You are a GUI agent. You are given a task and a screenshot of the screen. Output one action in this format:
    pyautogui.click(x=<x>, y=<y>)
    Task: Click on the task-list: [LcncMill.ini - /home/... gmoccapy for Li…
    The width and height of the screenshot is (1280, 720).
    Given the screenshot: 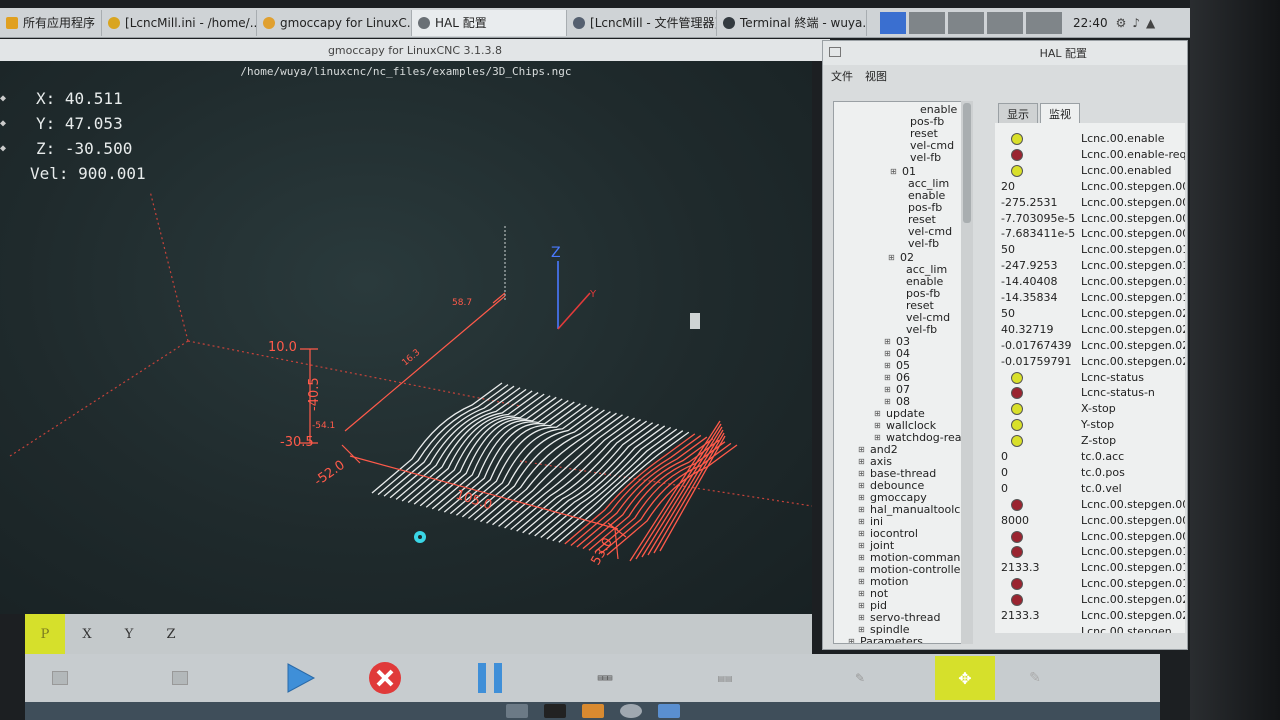 What is the action you would take?
    pyautogui.click(x=485, y=22)
    